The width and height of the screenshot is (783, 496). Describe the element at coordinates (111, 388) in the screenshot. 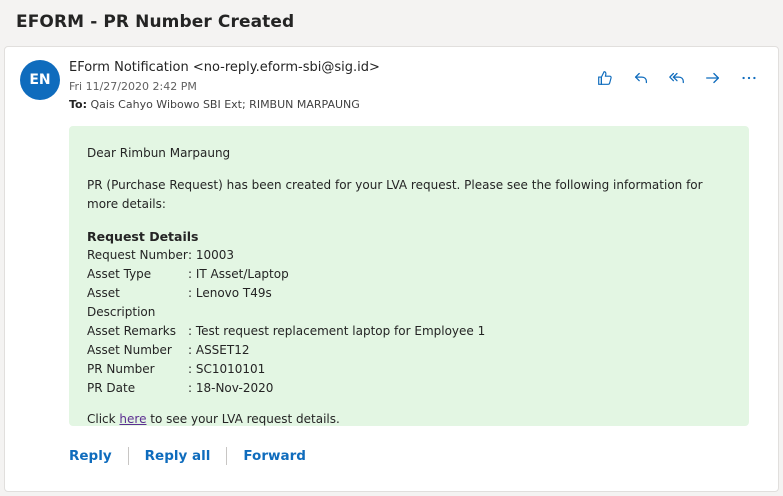

I see `detail-key: PR Date` at that location.